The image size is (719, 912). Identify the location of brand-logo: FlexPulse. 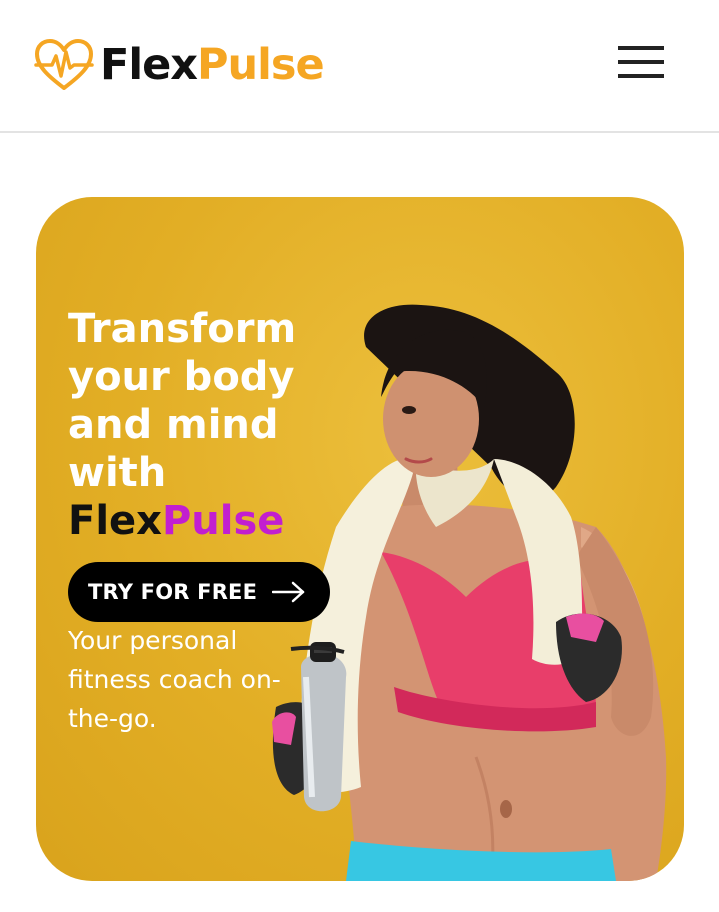
(179, 65).